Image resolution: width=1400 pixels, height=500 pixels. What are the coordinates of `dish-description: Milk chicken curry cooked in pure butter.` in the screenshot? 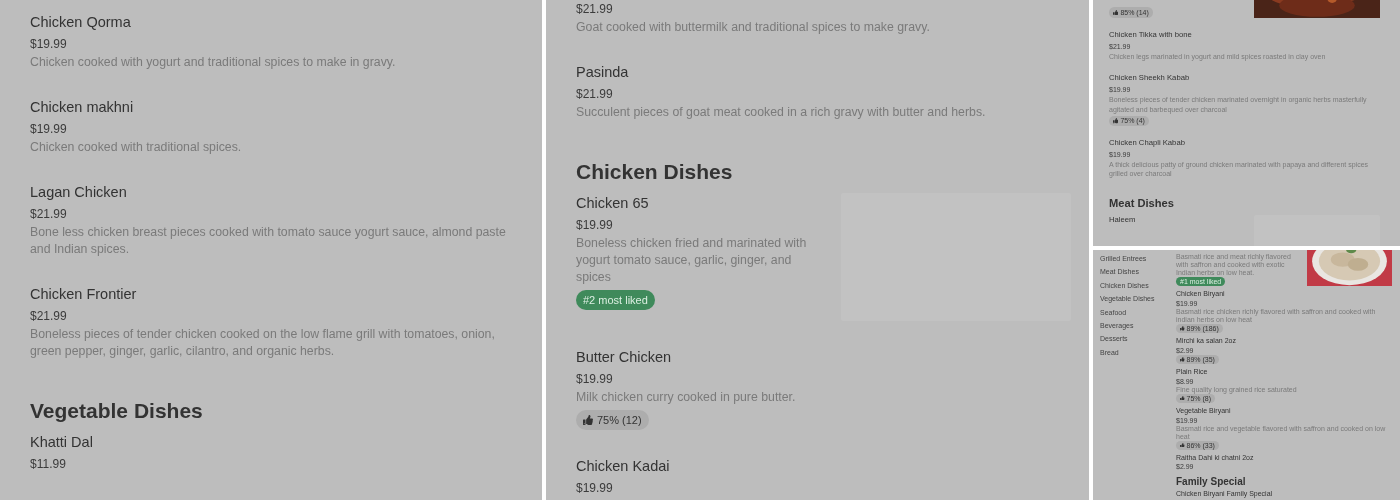 It's located at (686, 397).